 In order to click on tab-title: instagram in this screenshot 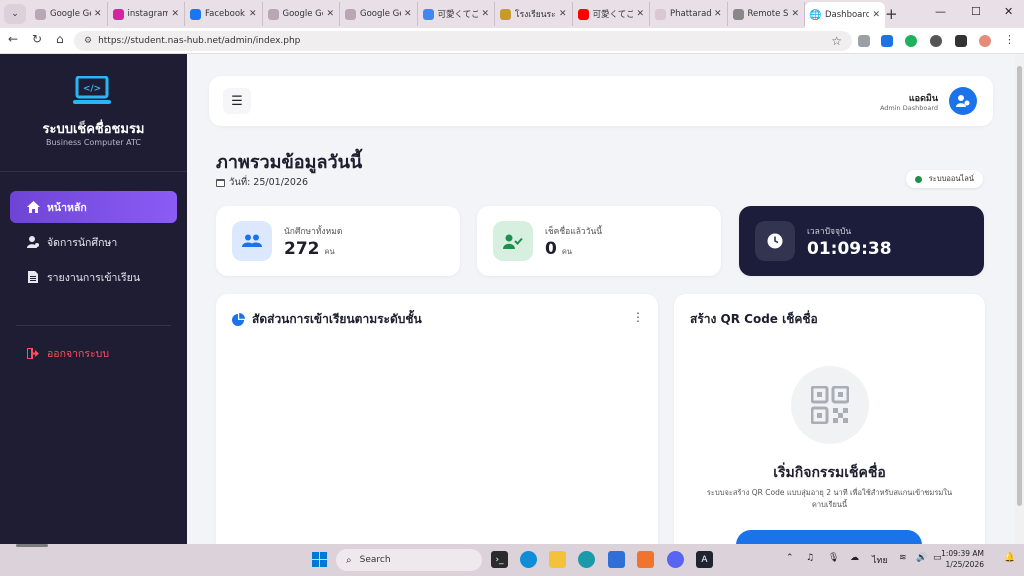, I will do `click(148, 14)`.